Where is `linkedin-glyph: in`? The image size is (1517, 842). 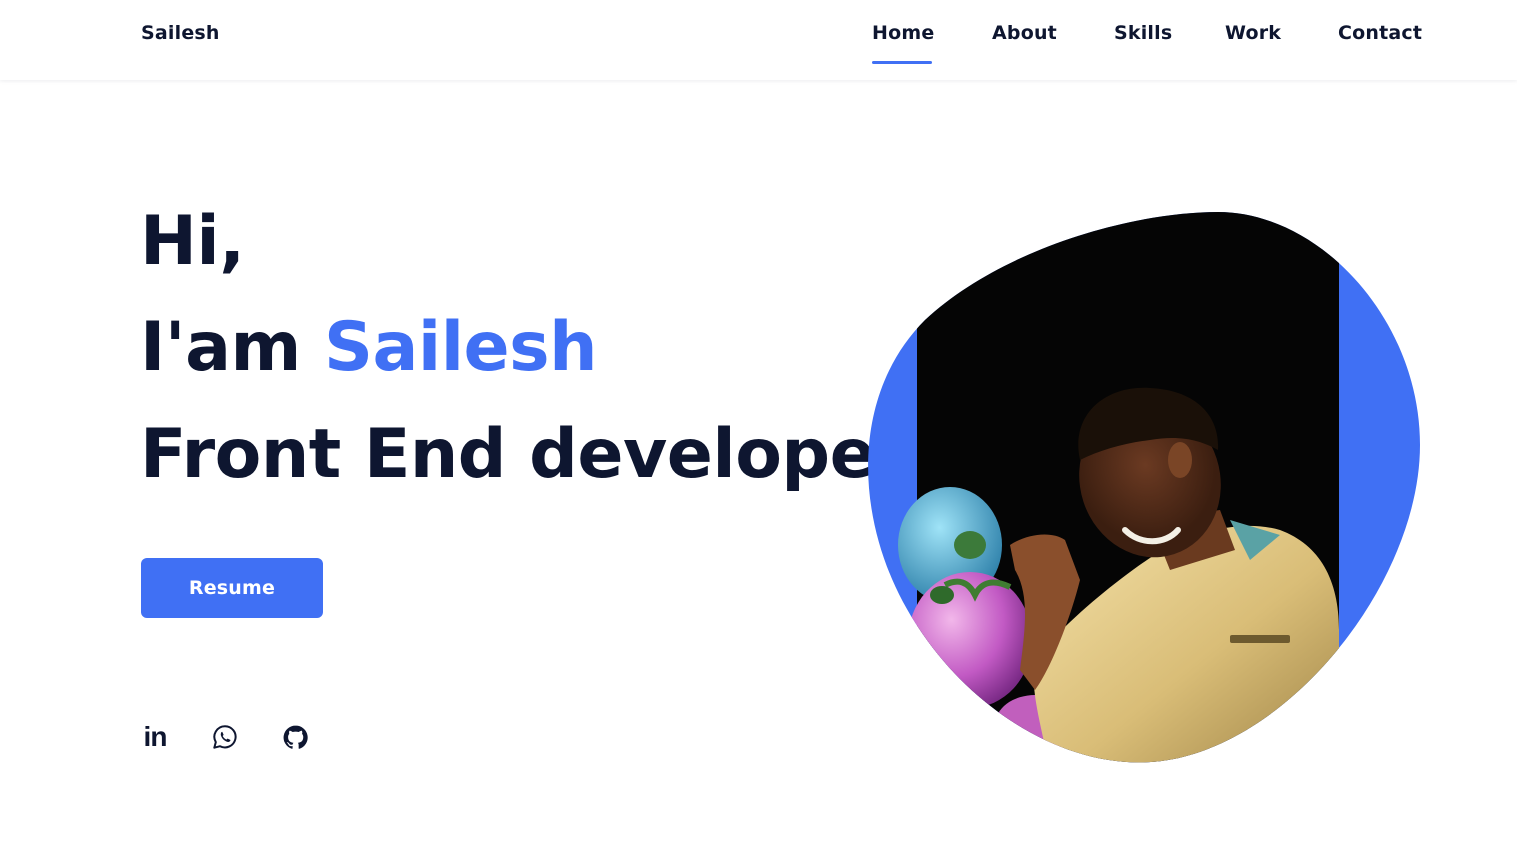
linkedin-glyph: in is located at coordinates (155, 736).